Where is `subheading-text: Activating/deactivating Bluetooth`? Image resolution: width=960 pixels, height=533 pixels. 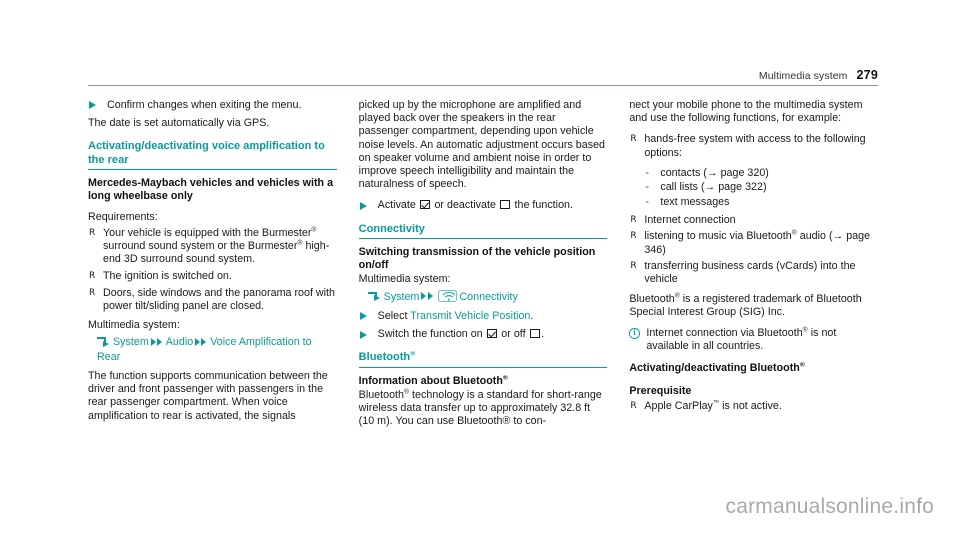 subheading-text: Activating/deactivating Bluetooth is located at coordinates (714, 368).